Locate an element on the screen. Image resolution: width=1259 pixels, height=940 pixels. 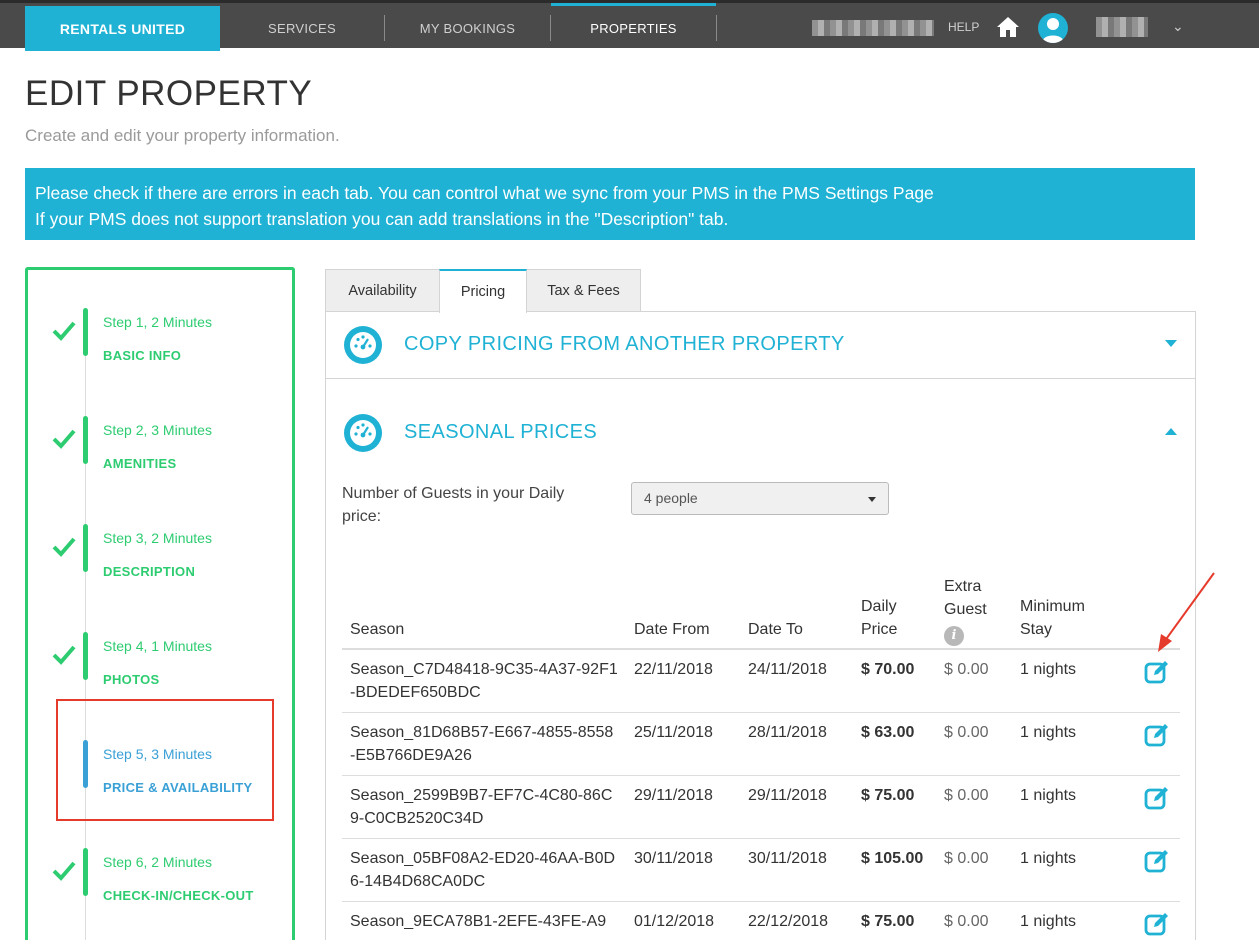
nav-services: SERVICES is located at coordinates (302, 28).